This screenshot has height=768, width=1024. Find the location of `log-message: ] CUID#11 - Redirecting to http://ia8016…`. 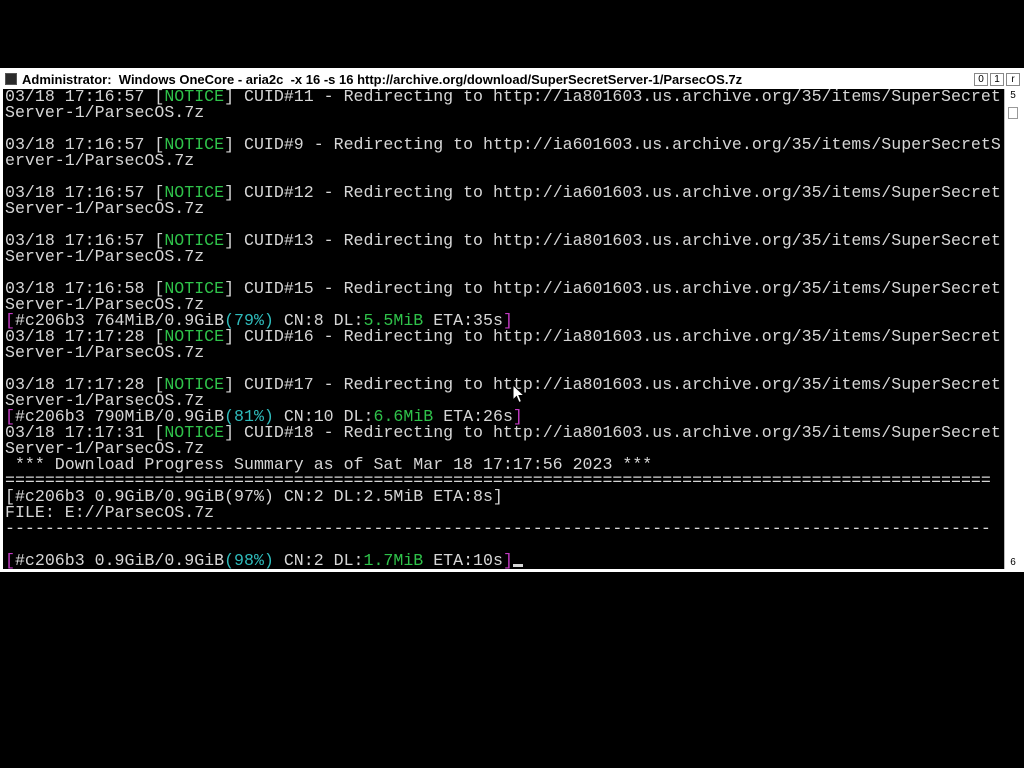

log-message: ] CUID#11 - Redirecting to http://ia8016… is located at coordinates (612, 97).